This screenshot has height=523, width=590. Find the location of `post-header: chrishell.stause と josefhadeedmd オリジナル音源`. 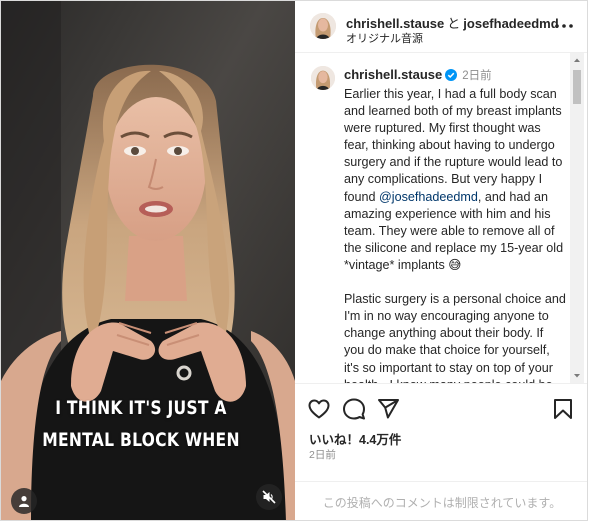

post-header: chrishell.stause と josefhadeedmd オリジナル音源 is located at coordinates (441, 27).